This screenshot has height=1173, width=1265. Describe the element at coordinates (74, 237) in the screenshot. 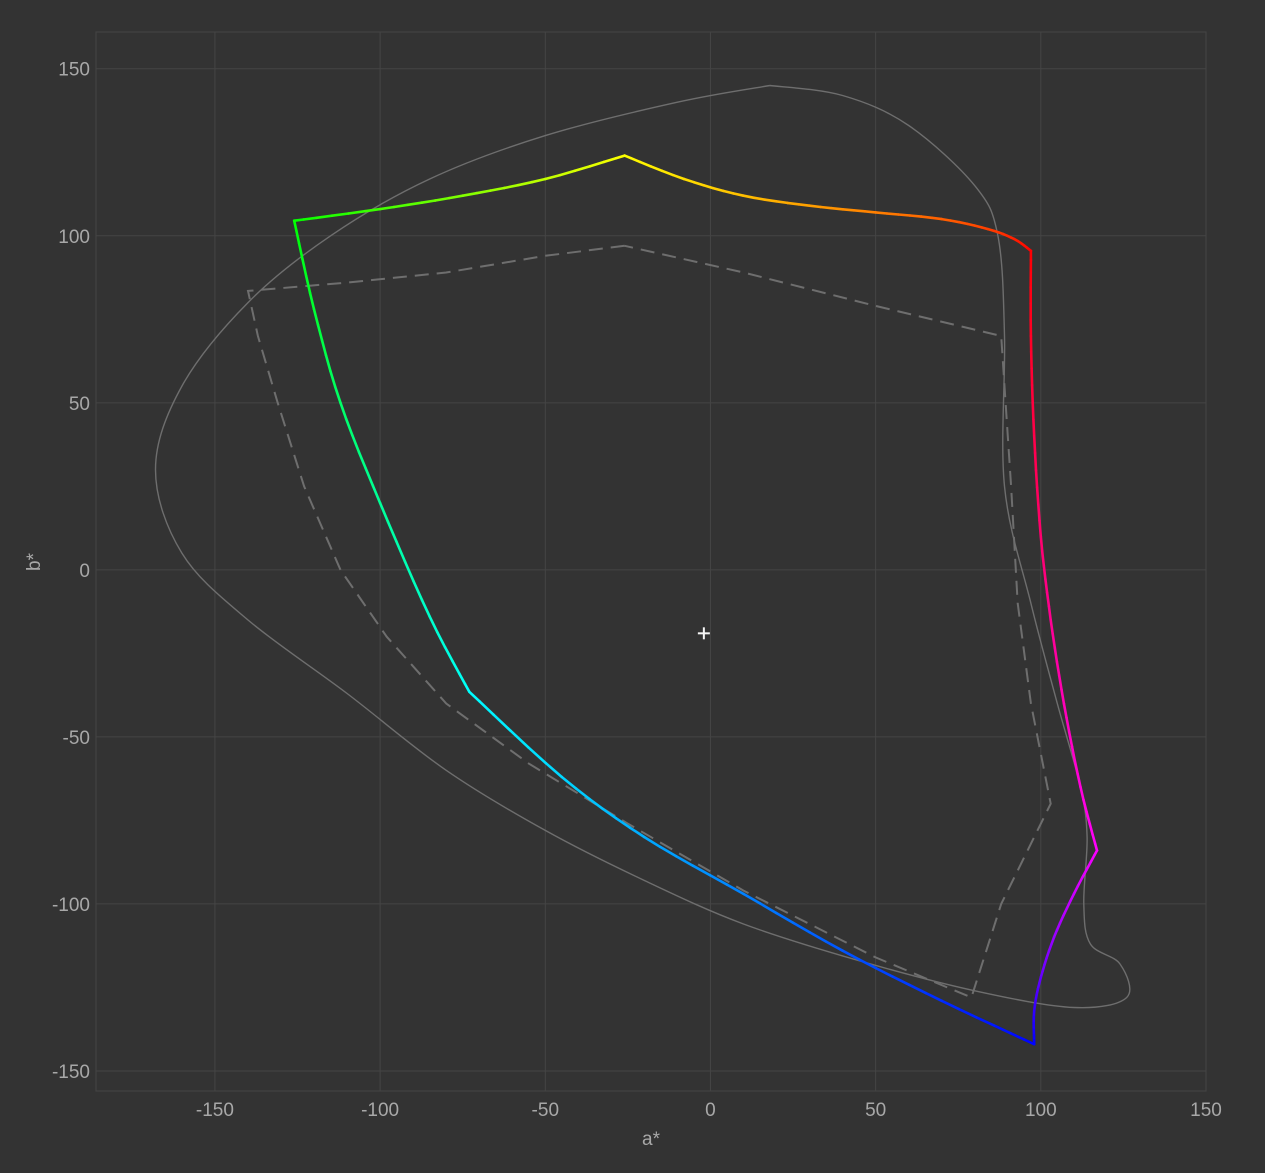

I see `y-tick-label: 100` at that location.